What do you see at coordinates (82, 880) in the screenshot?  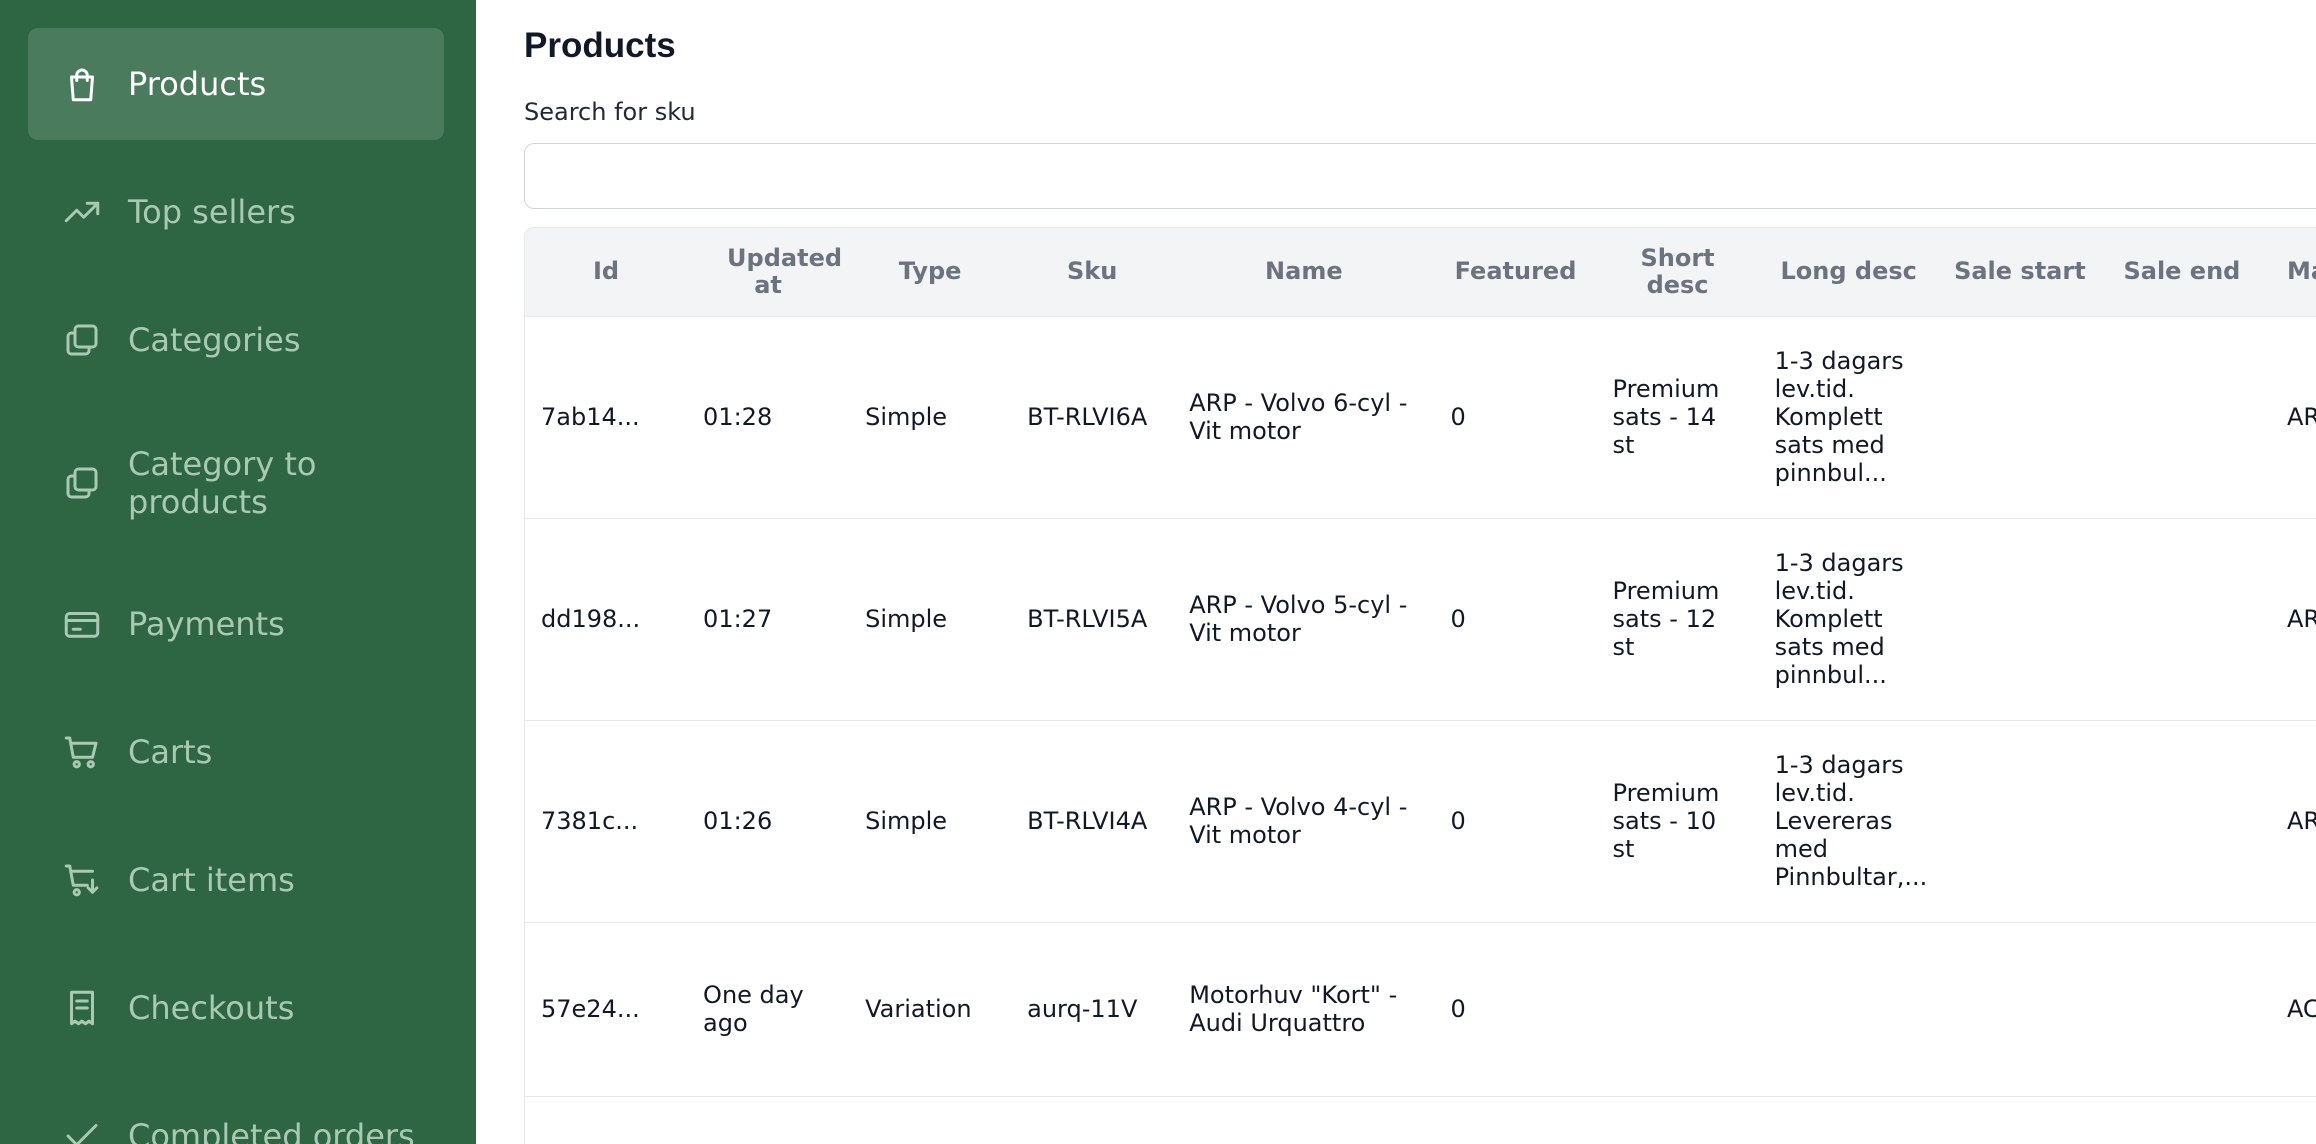 I see `cart-download-icon` at bounding box center [82, 880].